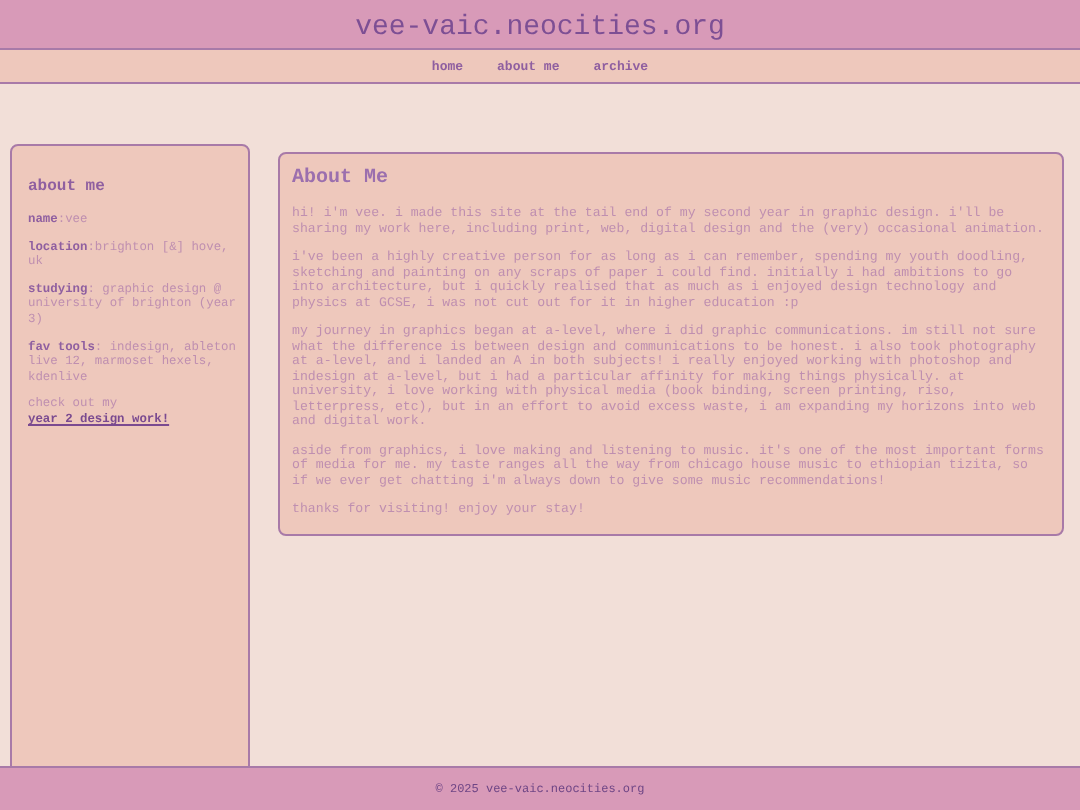  I want to click on sidebar-heading: about me, so click(67, 187).